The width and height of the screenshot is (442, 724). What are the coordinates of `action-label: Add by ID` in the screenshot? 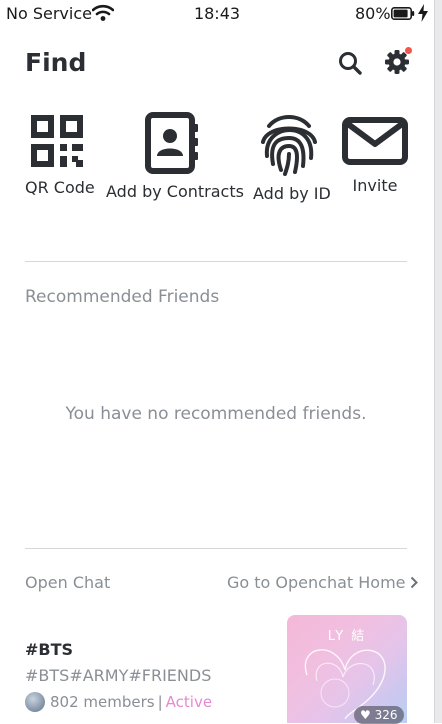 It's located at (292, 193).